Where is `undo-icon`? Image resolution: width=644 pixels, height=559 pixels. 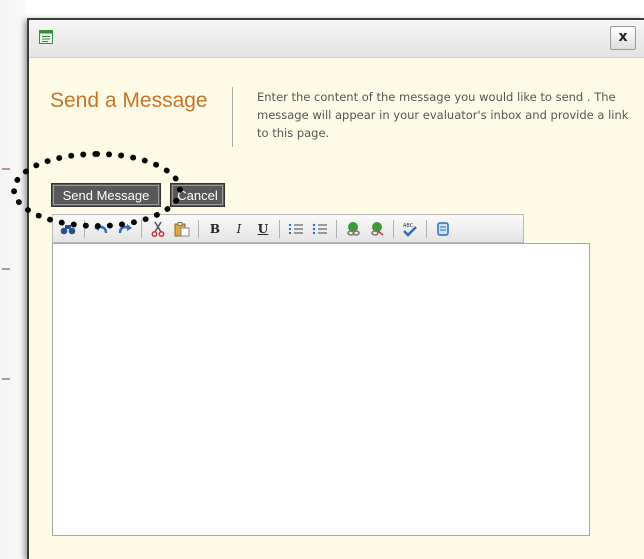 undo-icon is located at coordinates (101, 229).